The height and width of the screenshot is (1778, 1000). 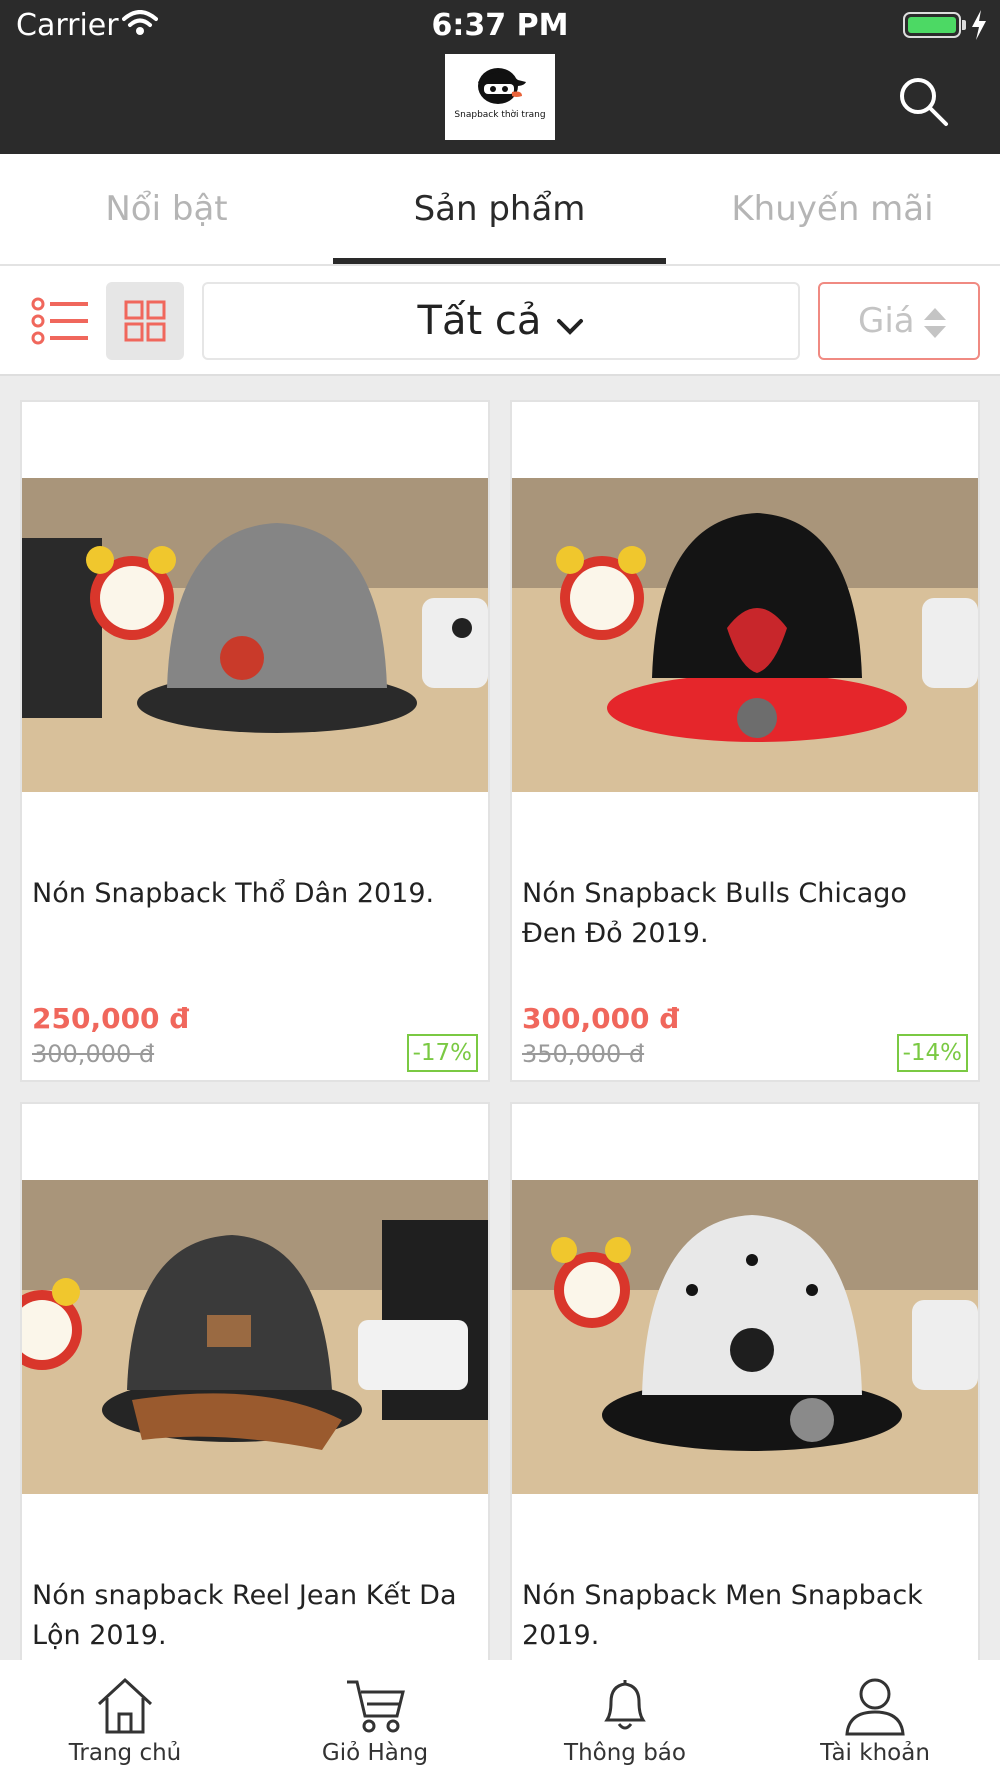 What do you see at coordinates (500, 115) in the screenshot?
I see `logo-text: Snapback thời trang` at bounding box center [500, 115].